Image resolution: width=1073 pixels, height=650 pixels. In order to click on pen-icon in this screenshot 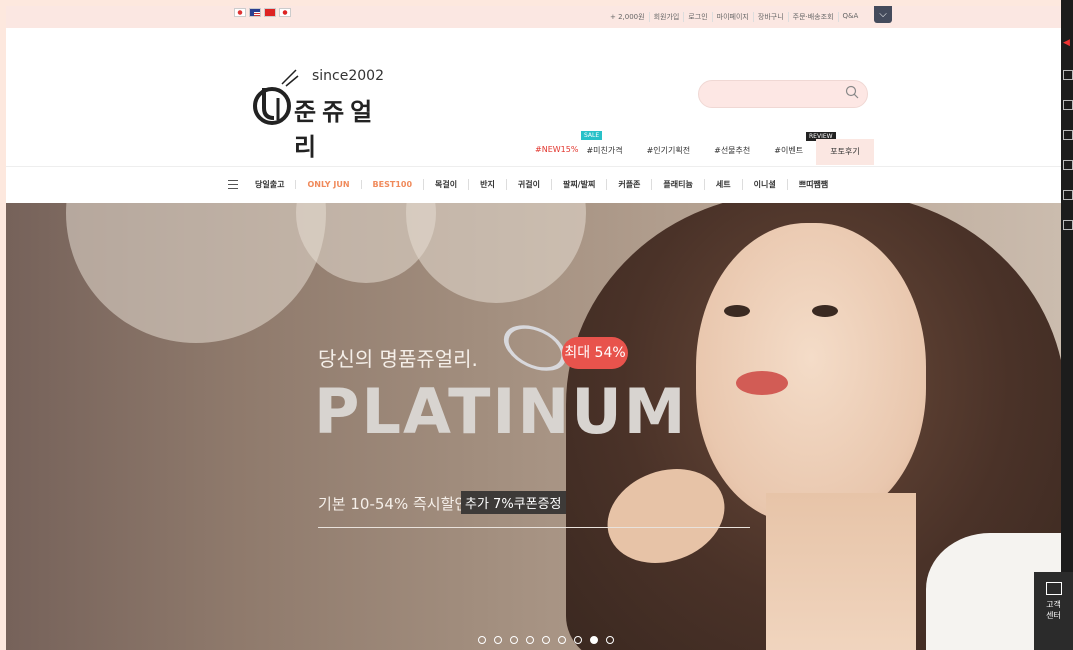, I will do `click(1068, 225)`.